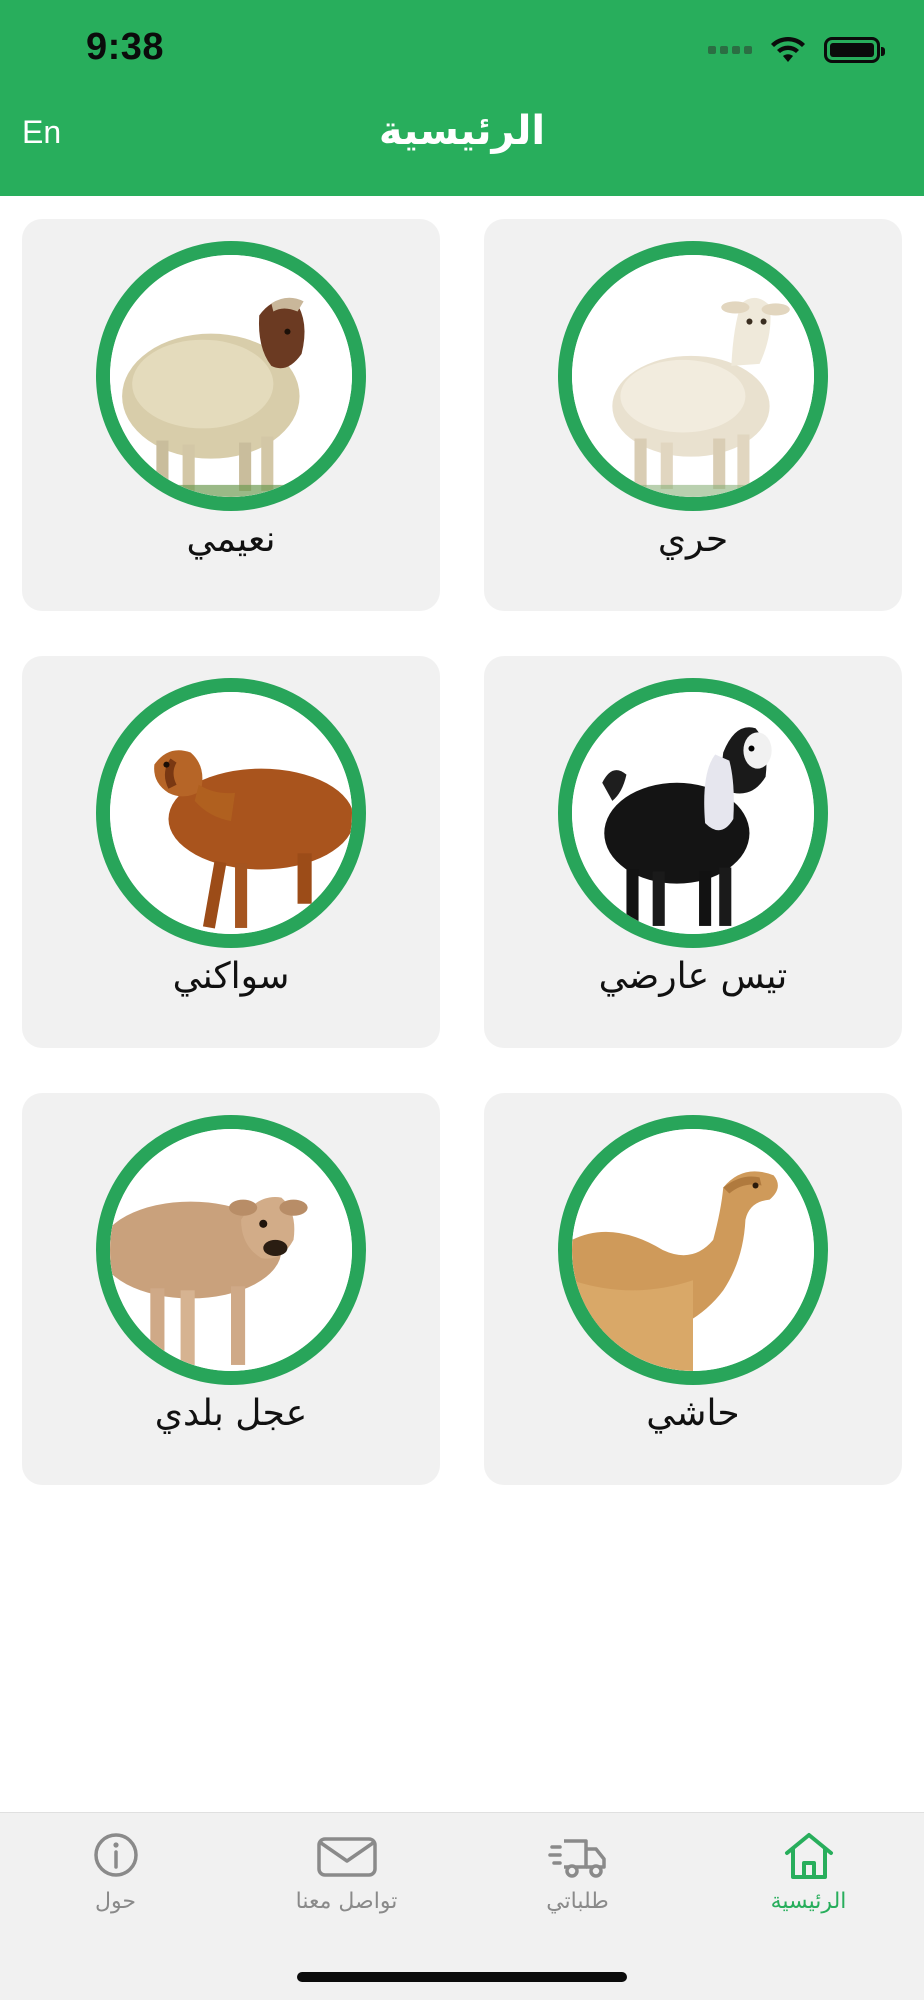  I want to click on tab-contact-us: تواصل معنا, so click(346, 1882).